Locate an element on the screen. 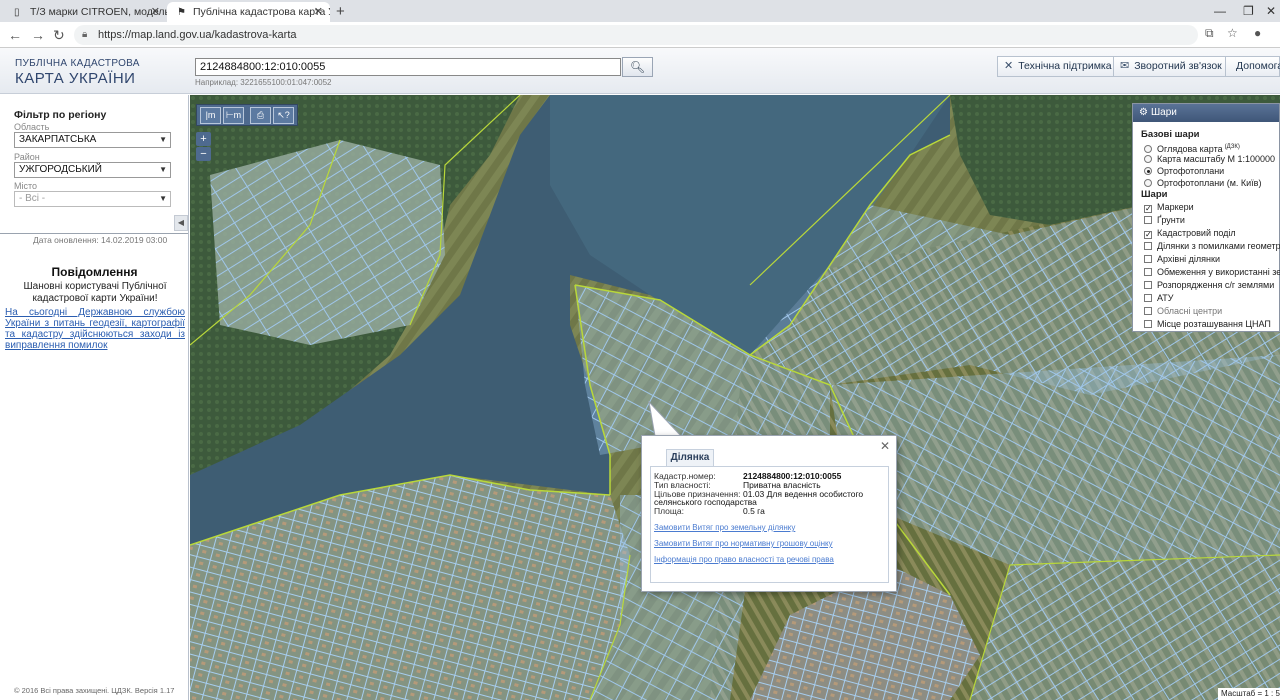 The image size is (1280, 700). zoom-in-button: + is located at coordinates (203, 139).